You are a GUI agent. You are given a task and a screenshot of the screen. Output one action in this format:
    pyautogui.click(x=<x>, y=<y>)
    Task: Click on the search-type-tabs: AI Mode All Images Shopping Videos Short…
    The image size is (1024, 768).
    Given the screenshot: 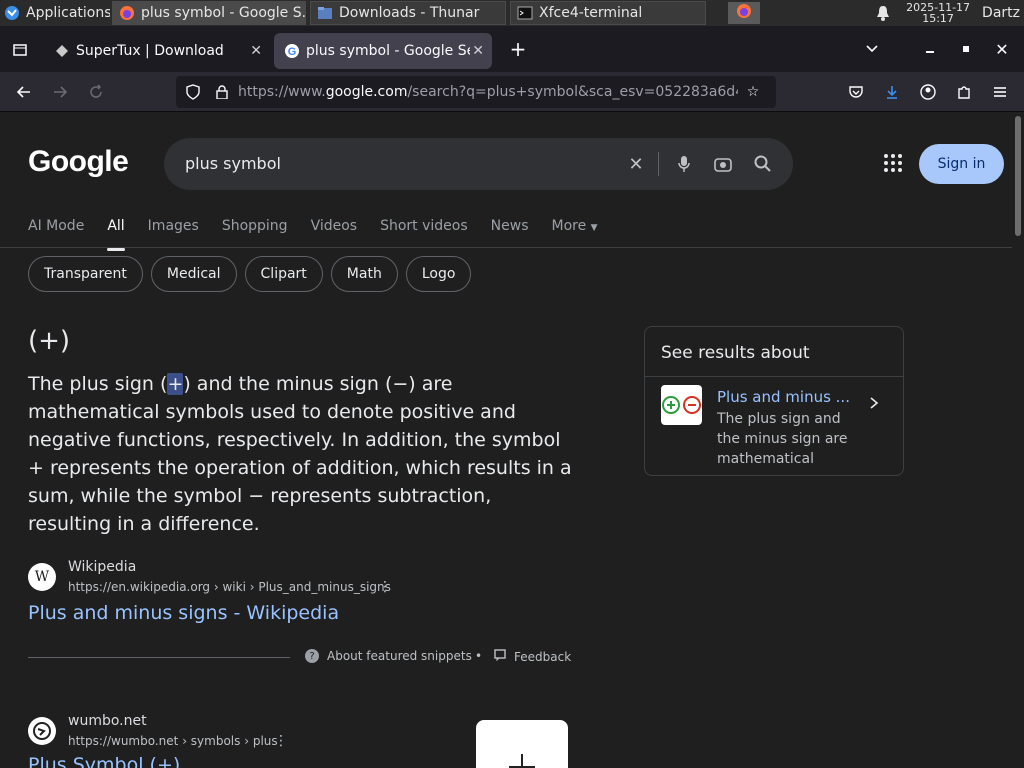 What is the action you would take?
    pyautogui.click(x=324, y=234)
    